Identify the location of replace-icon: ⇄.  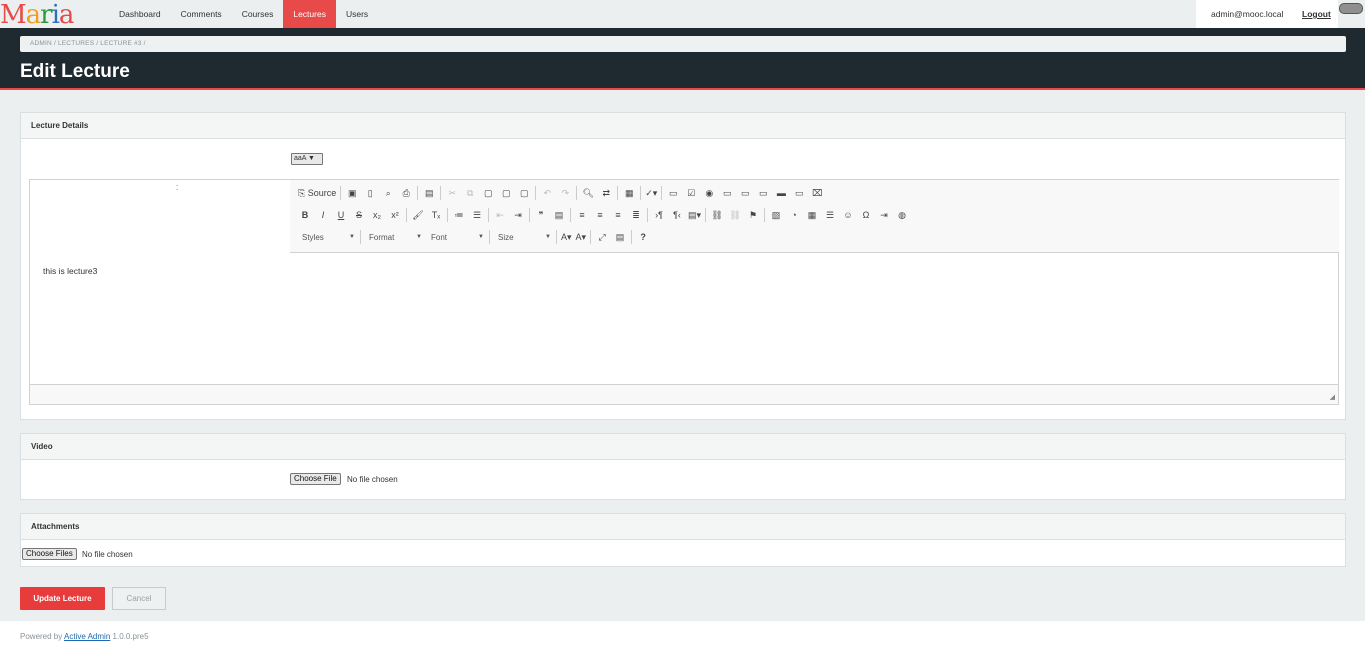
(606, 193).